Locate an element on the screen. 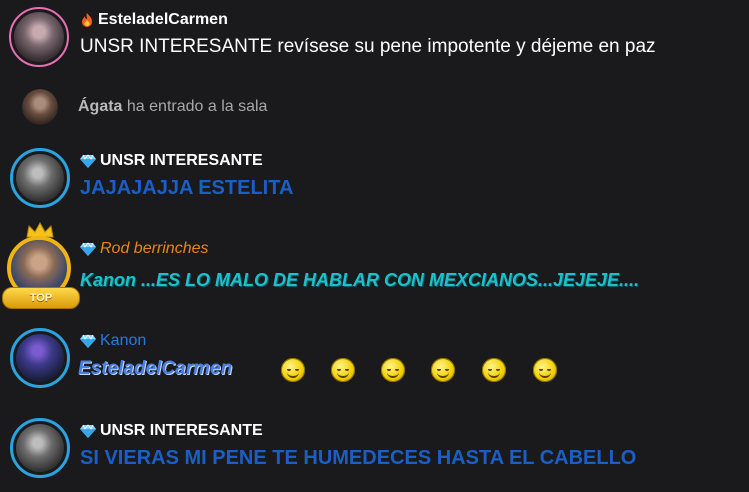 Image resolution: width=749 pixels, height=492 pixels. top-label: TOP is located at coordinates (41, 298).